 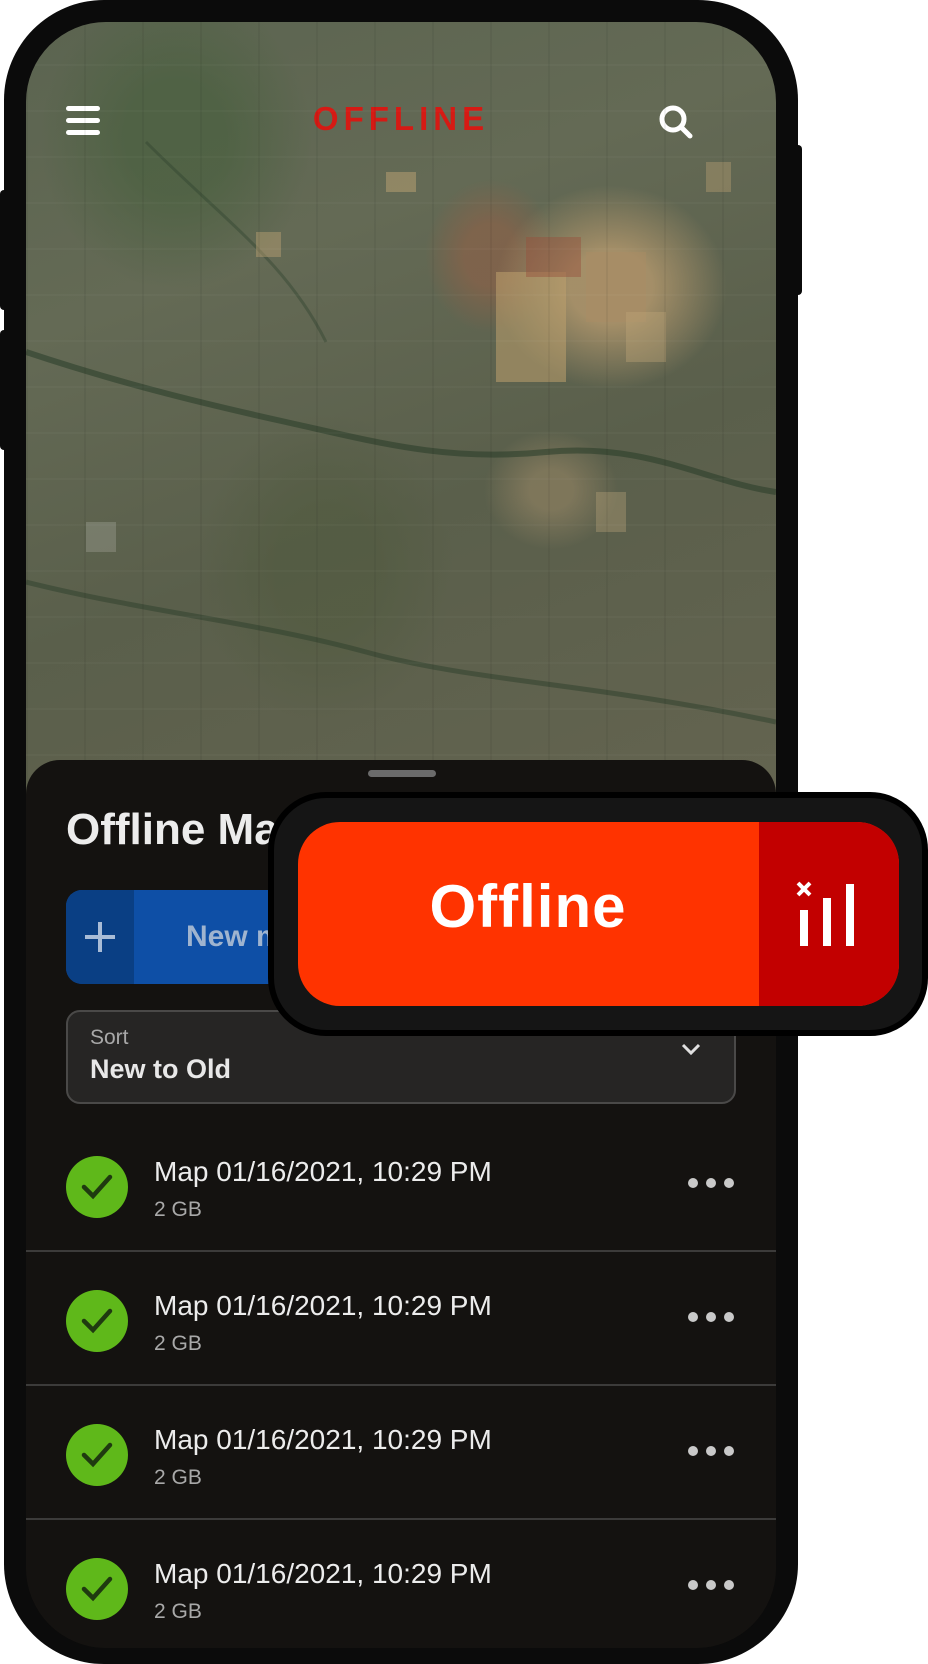 I want to click on plus-icon, so click(x=100, y=937).